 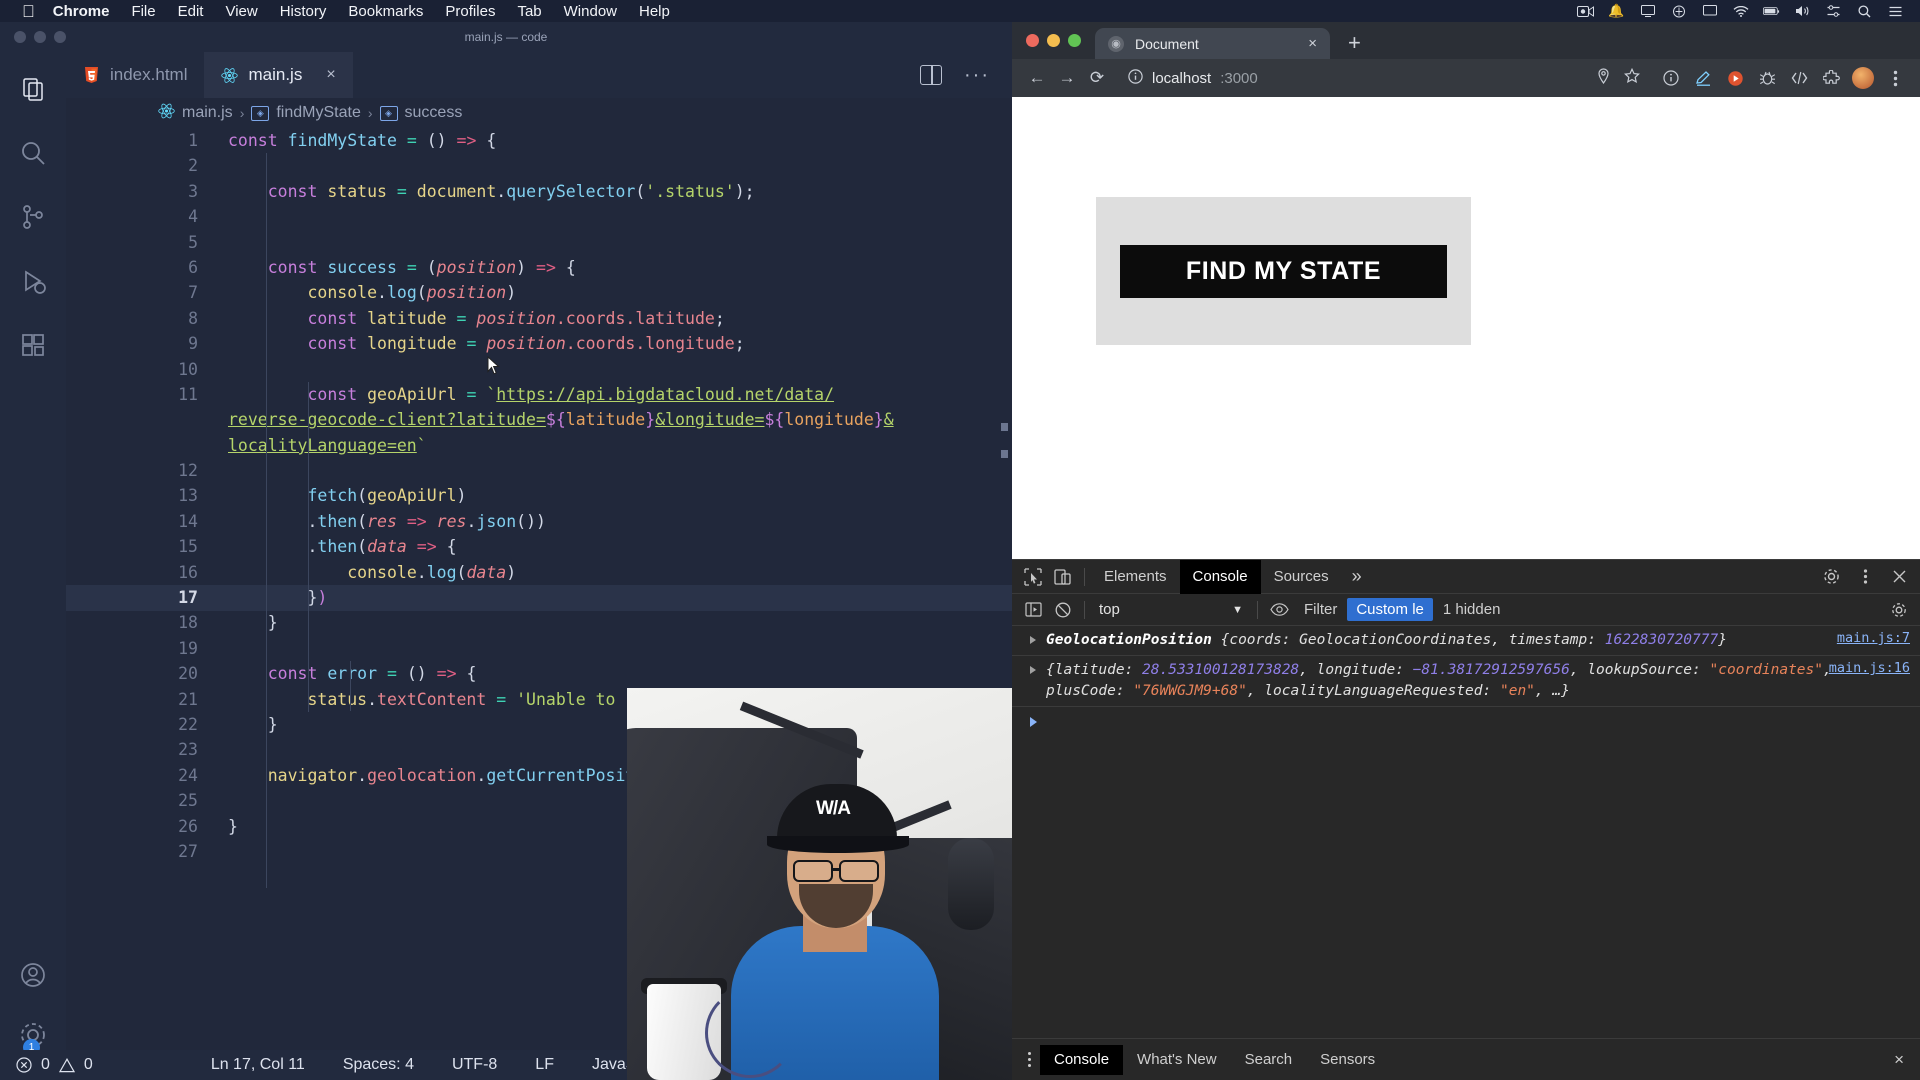 I want to click on star-icon, so click(x=1632, y=77).